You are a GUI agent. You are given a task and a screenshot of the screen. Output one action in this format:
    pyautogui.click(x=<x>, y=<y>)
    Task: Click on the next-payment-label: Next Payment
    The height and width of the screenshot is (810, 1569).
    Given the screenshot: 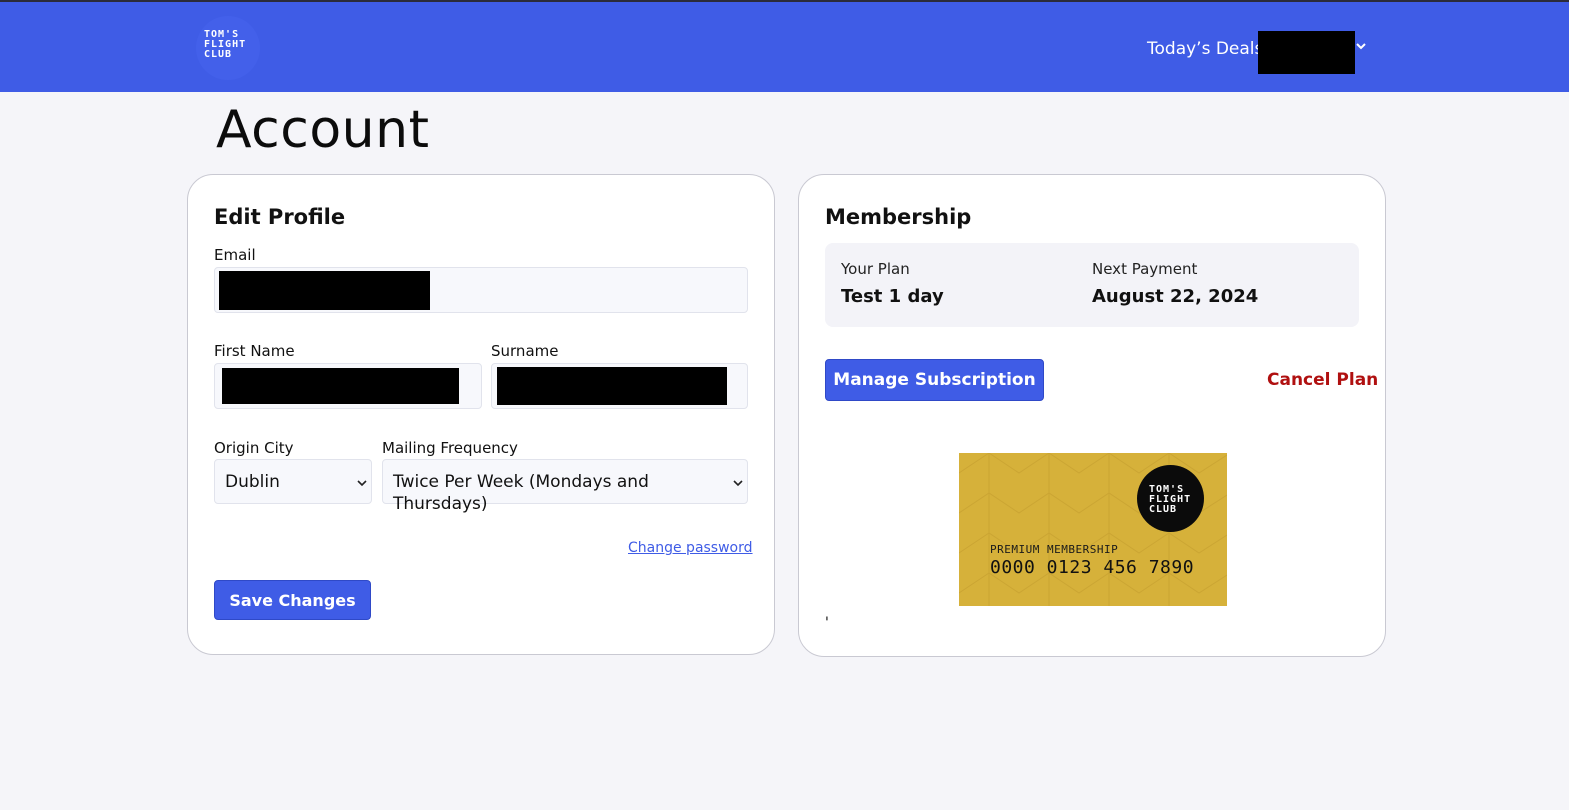 What is the action you would take?
    pyautogui.click(x=1145, y=269)
    